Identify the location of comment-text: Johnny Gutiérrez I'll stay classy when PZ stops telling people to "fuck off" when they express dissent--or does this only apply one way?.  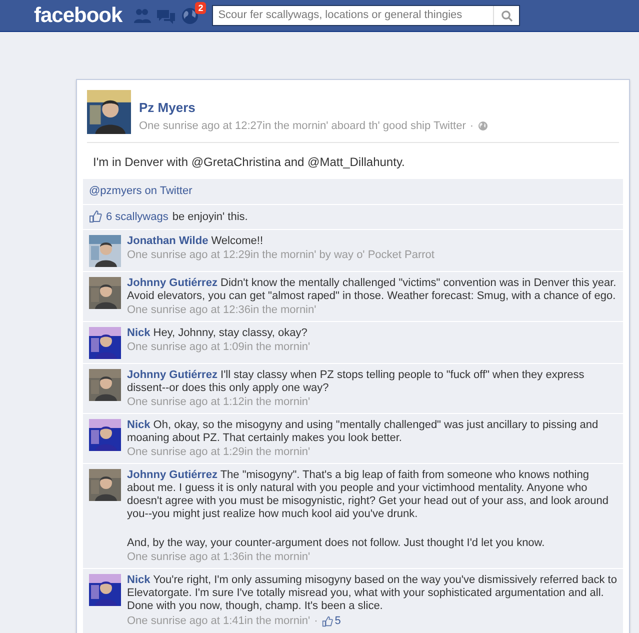
(356, 382).